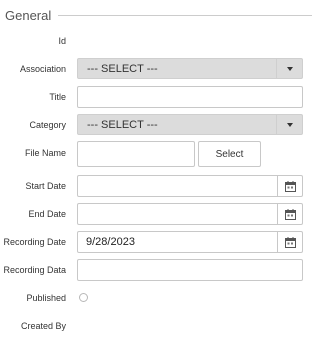 This screenshot has height=340, width=320. What do you see at coordinates (190, 68) in the screenshot?
I see `association-select: --- SELECT ---` at bounding box center [190, 68].